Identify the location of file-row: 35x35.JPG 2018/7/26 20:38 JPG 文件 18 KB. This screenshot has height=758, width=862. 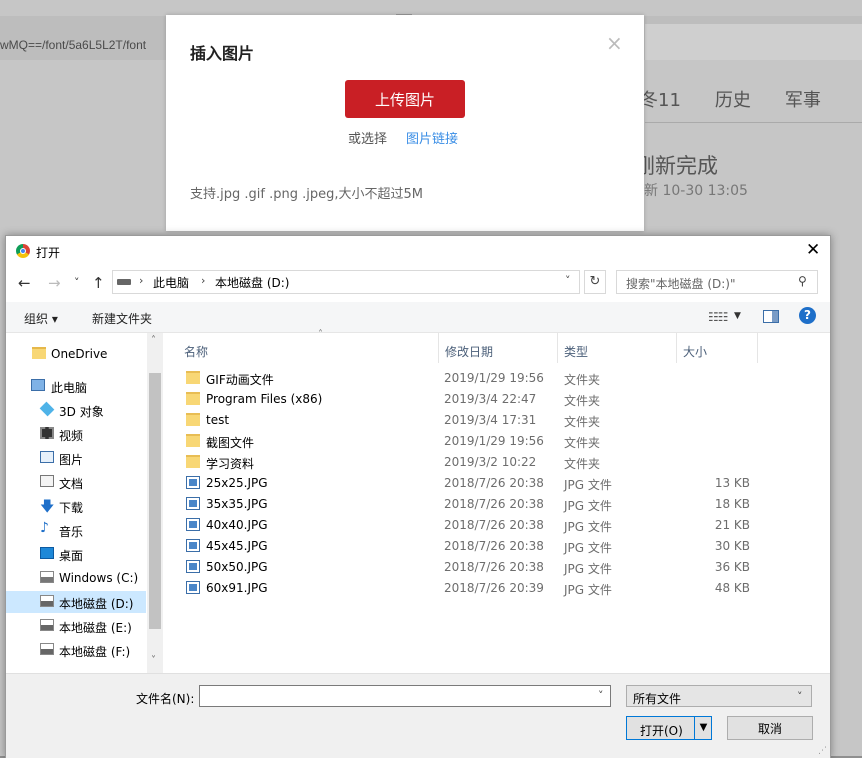
(464, 503).